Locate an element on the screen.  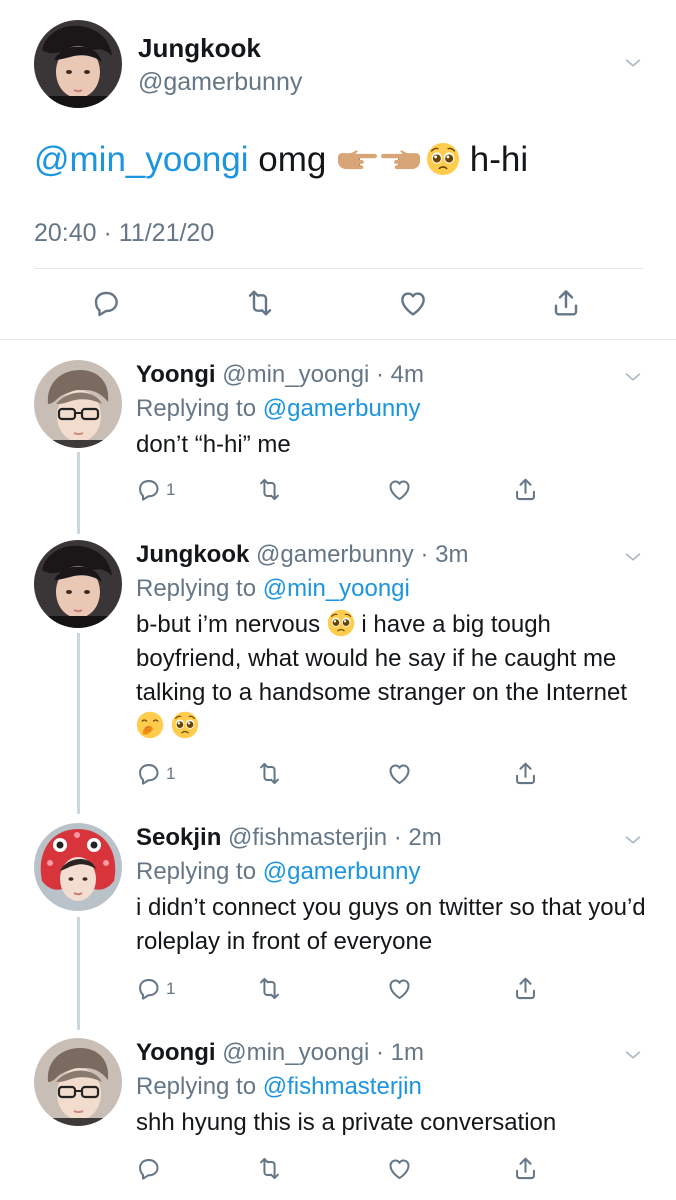
handle-time: @min_yoongi · 1m is located at coordinates (319, 1052).